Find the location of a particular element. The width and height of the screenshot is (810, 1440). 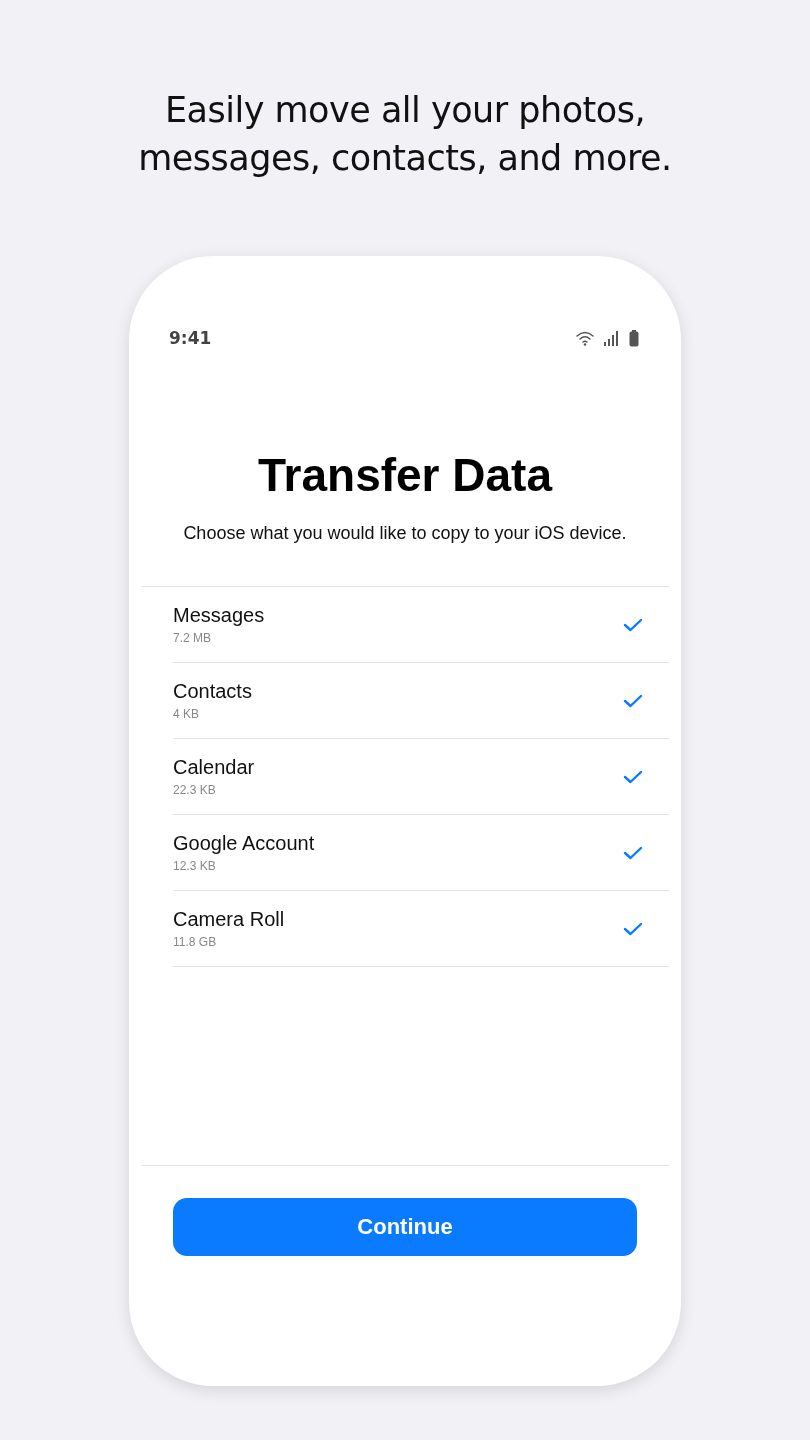

item-size: 7.2 MB is located at coordinates (192, 638).